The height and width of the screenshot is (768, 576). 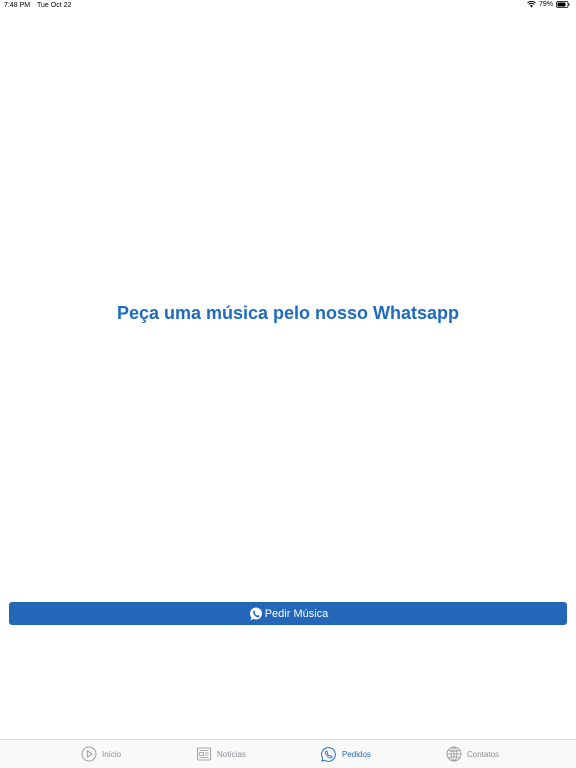 I want to click on battery-icon, so click(x=563, y=4).